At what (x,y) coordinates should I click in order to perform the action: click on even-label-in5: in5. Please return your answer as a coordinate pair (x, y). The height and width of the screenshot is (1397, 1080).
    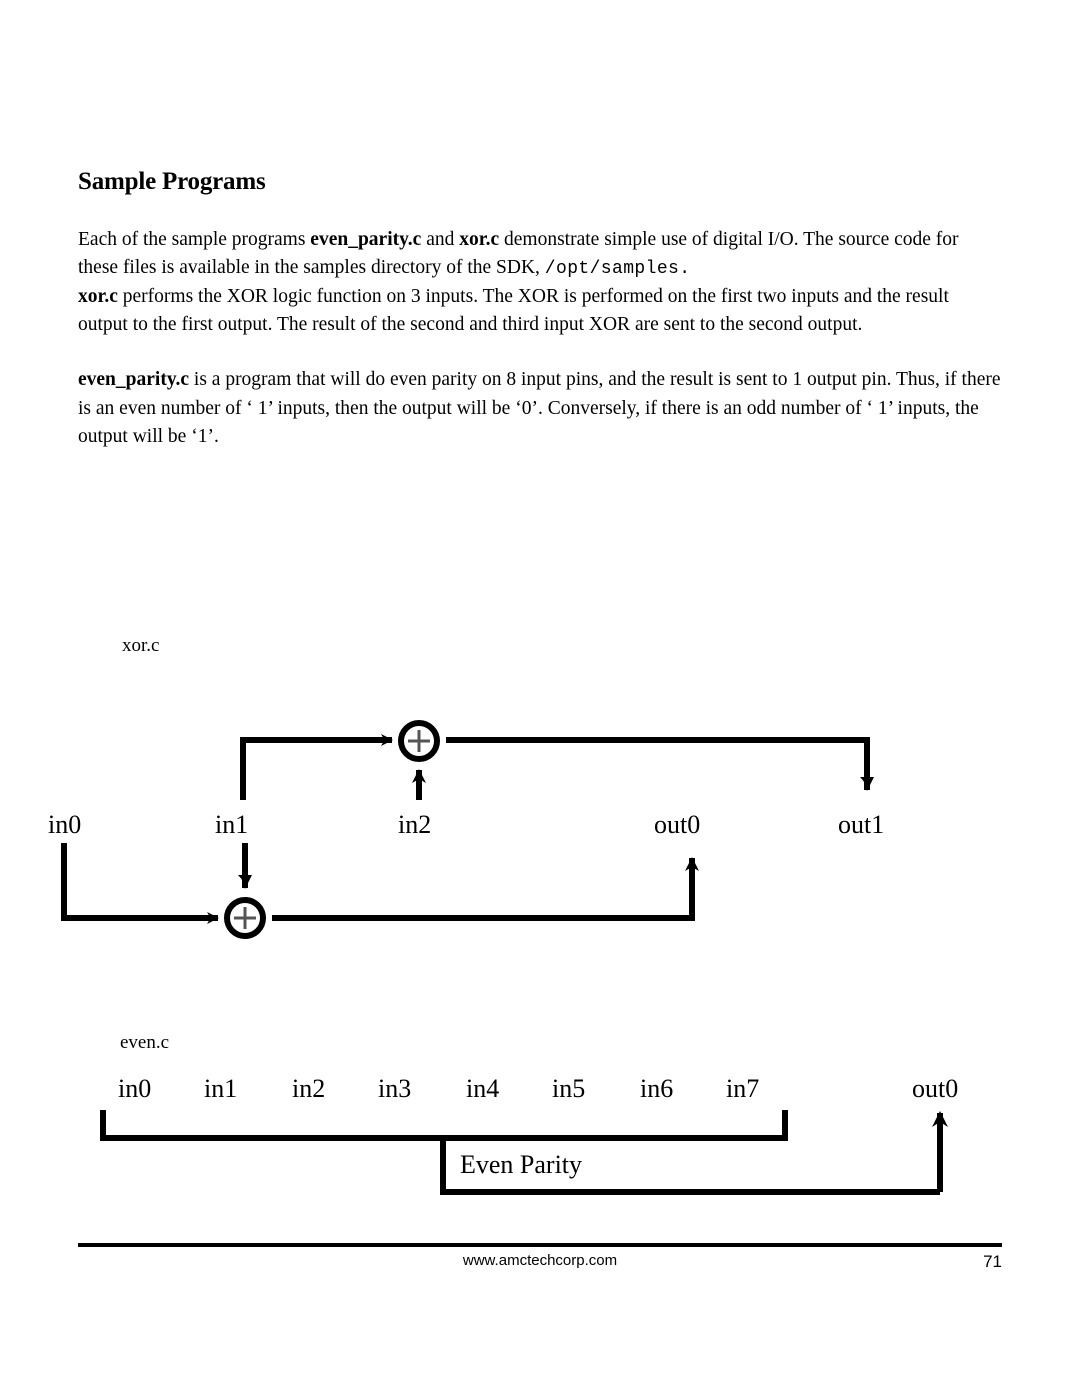
    Looking at the image, I should click on (569, 1088).